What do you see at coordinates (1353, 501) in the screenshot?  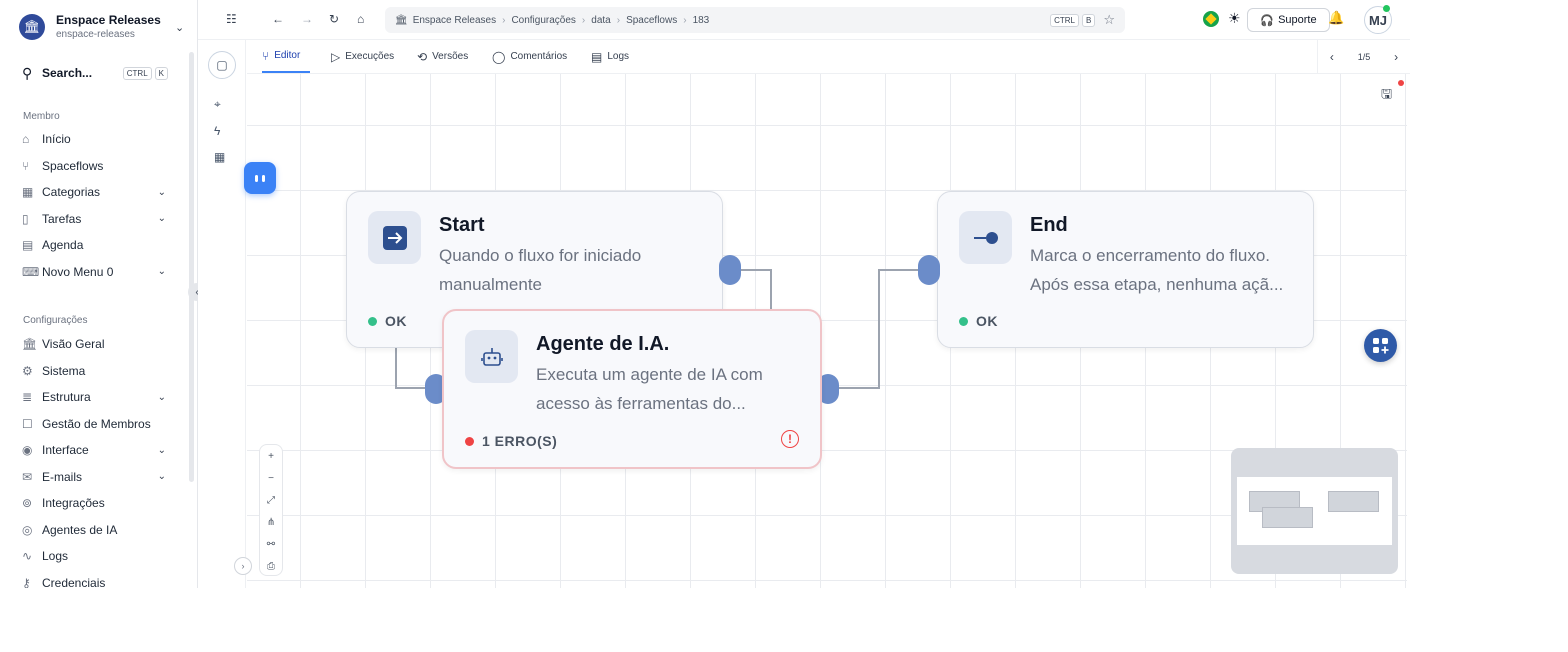 I see `minimap-node` at bounding box center [1353, 501].